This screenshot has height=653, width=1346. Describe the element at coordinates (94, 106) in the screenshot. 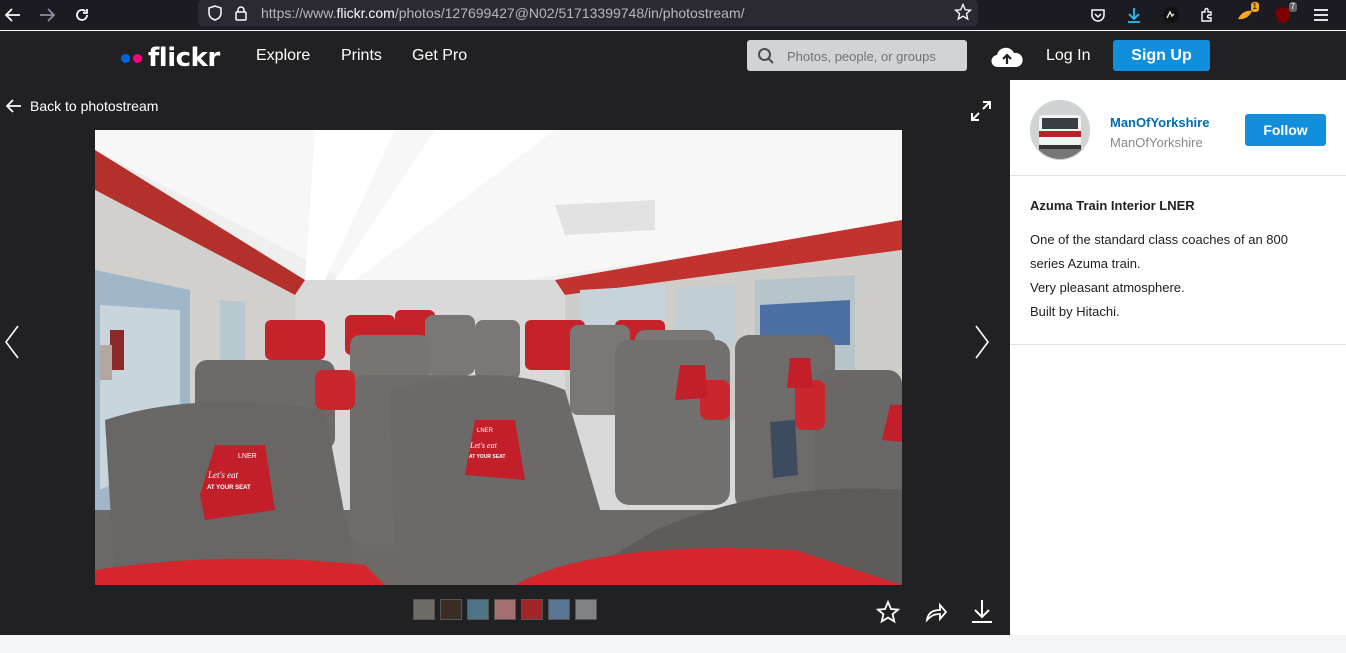

I see `back-label: Back to photostream` at that location.